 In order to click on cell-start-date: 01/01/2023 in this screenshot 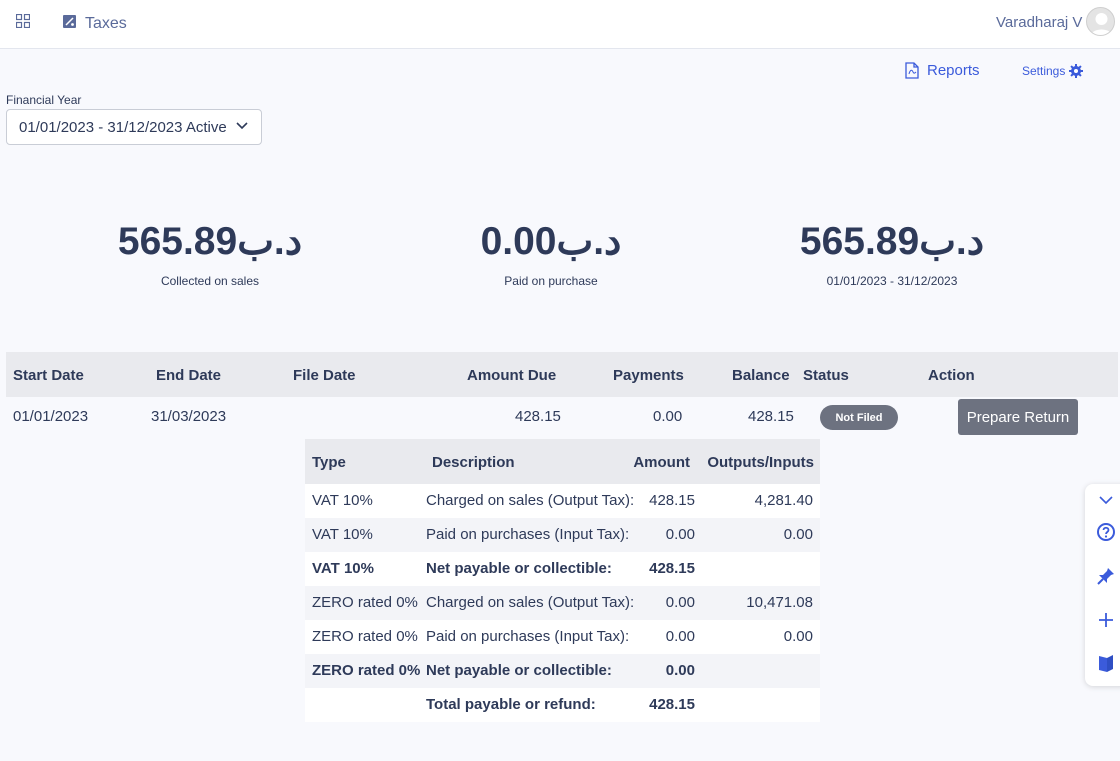, I will do `click(51, 416)`.